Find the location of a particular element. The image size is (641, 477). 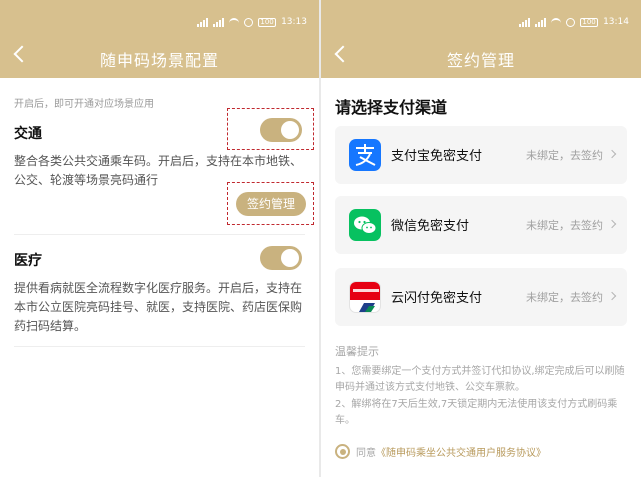

traffic-toggle is located at coordinates (281, 130).